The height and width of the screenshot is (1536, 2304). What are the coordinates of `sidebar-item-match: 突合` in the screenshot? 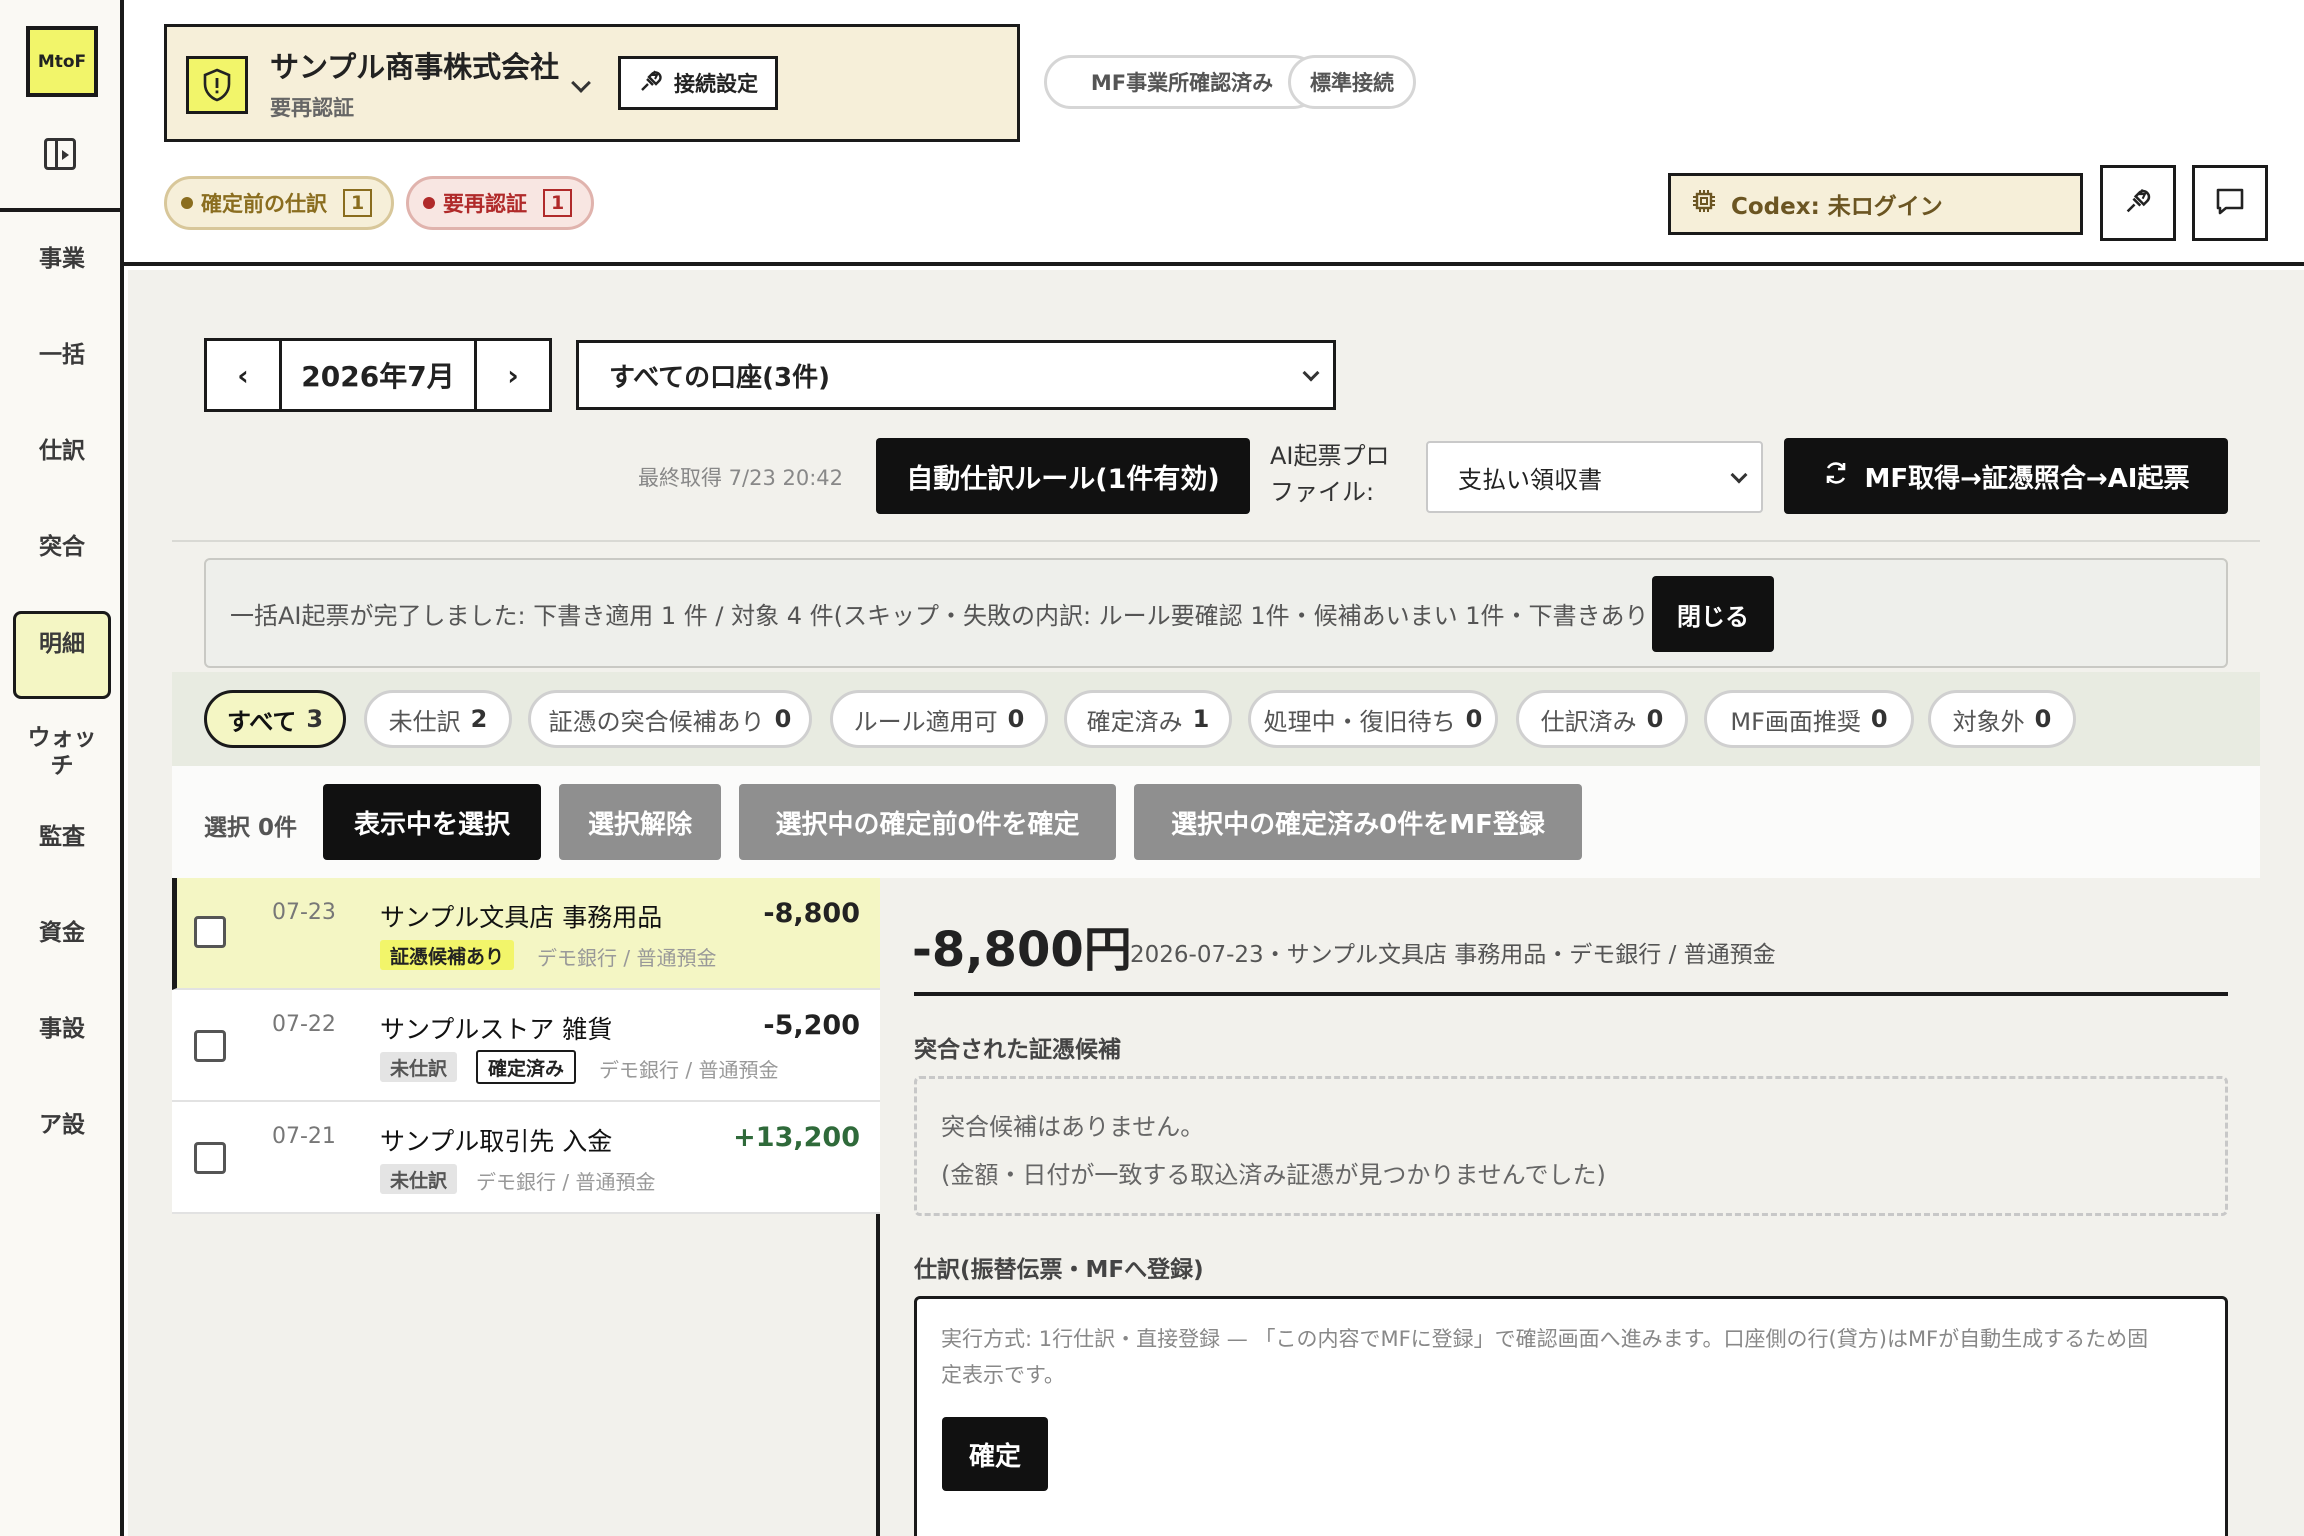 It's located at (62, 547).